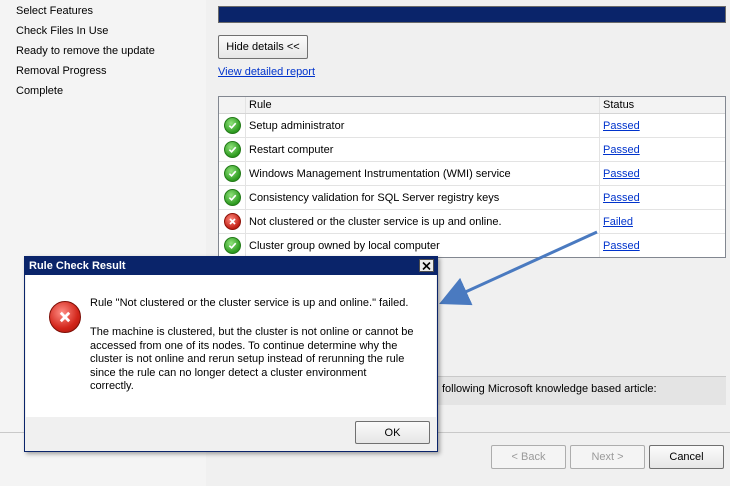 The height and width of the screenshot is (486, 730). What do you see at coordinates (426, 265) in the screenshot?
I see `close-icon` at bounding box center [426, 265].